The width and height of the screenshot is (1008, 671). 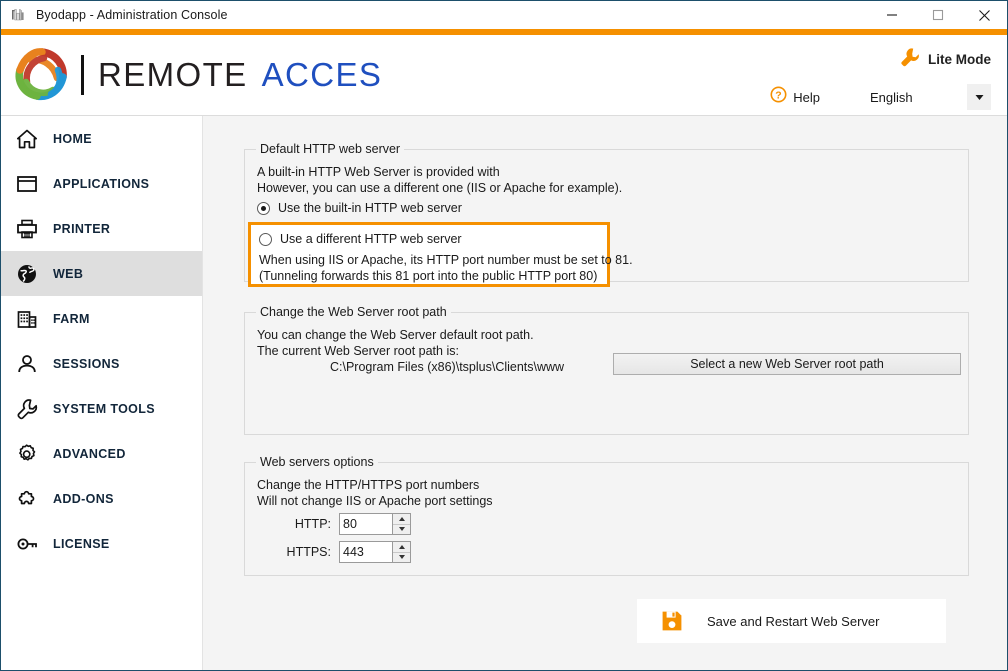 I want to click on group-title: Default HTTP web server, so click(x=330, y=149).